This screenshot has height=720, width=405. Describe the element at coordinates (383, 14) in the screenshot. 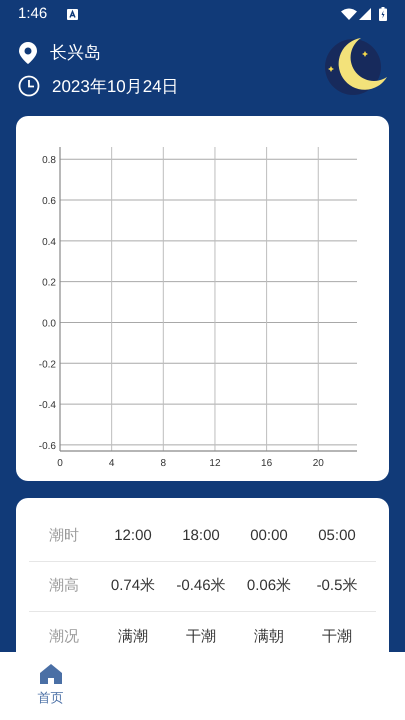

I see `battery-icon` at that location.